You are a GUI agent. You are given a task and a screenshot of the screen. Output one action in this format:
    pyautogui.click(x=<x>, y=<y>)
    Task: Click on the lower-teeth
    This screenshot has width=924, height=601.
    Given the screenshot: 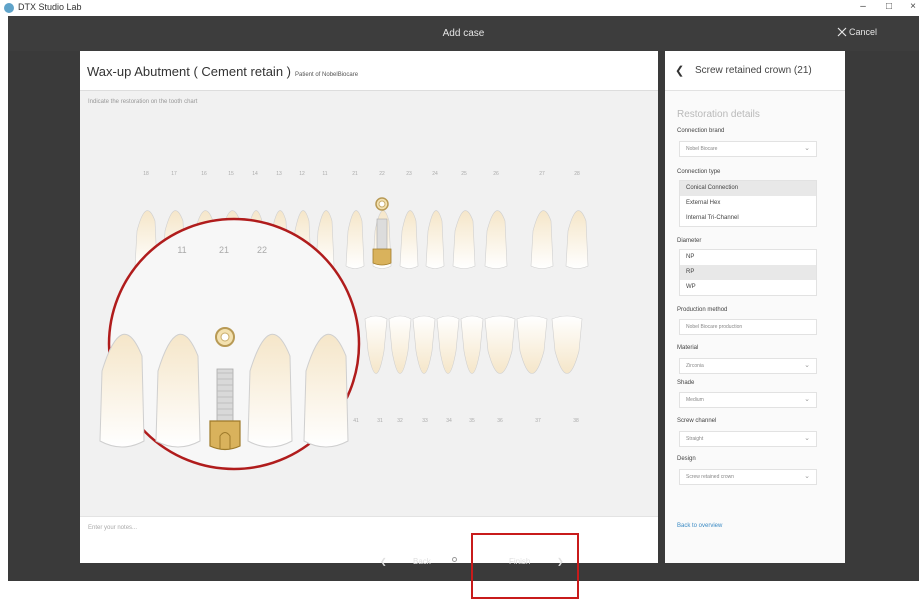 What is the action you would take?
    pyautogui.click(x=473, y=344)
    